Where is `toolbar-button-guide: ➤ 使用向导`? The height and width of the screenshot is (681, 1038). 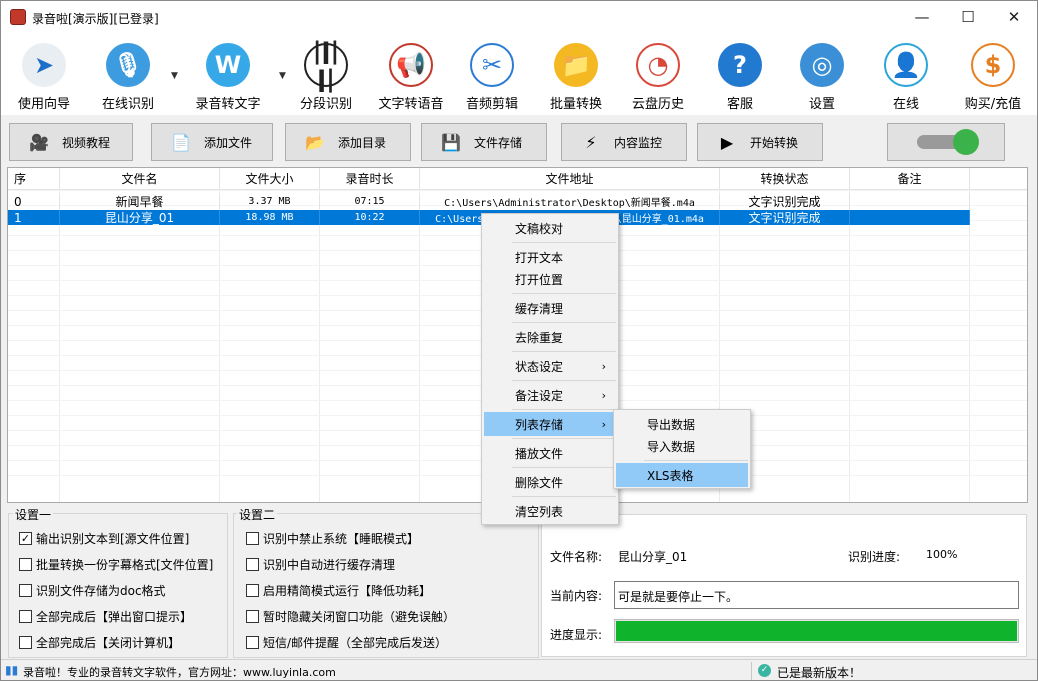 toolbar-button-guide: ➤ 使用向导 is located at coordinates (44, 76).